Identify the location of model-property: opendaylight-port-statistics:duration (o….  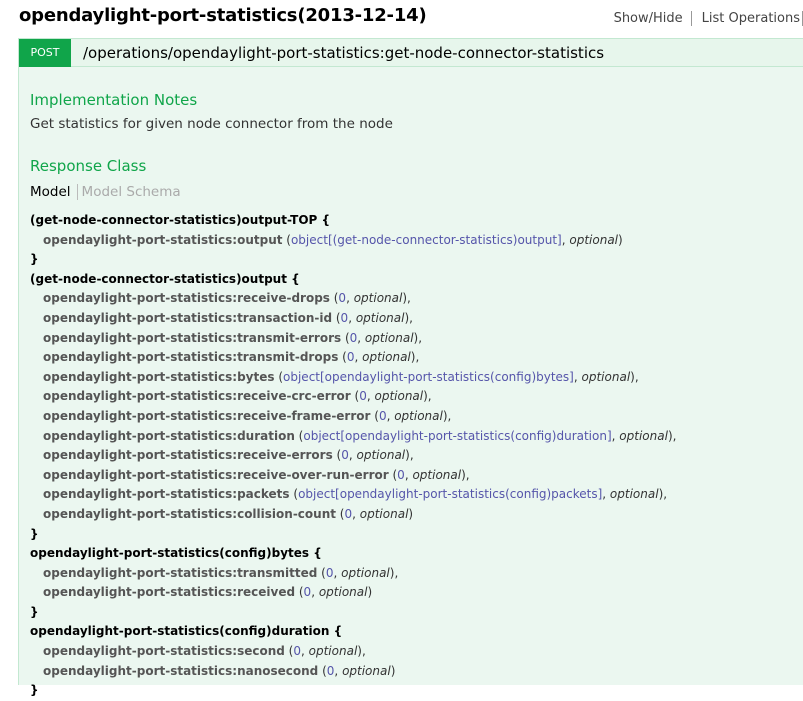
(360, 435).